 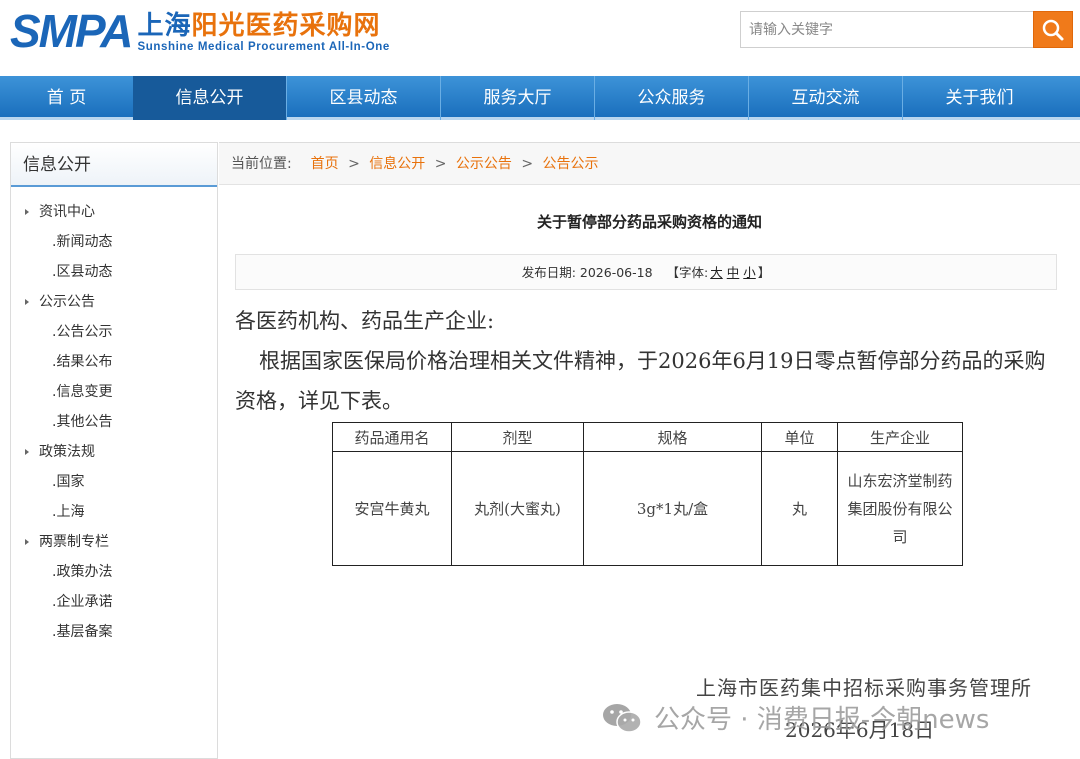 I want to click on sidebar-item-other-notices: .其他公告, so click(x=114, y=422).